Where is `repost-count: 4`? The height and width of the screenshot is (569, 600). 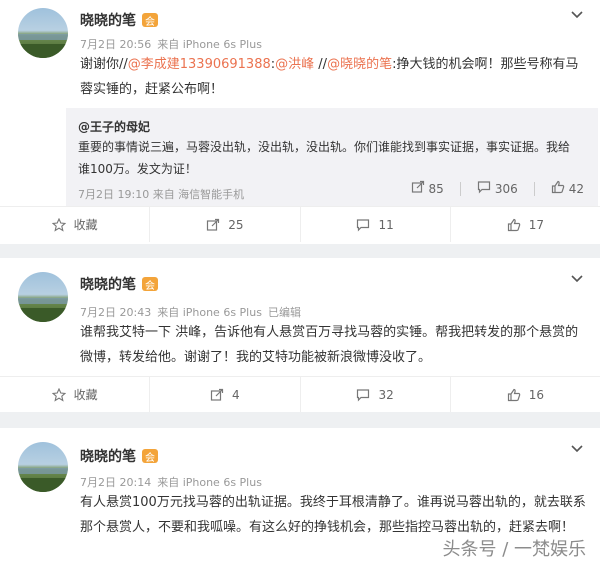
repost-count: 4 is located at coordinates (236, 394).